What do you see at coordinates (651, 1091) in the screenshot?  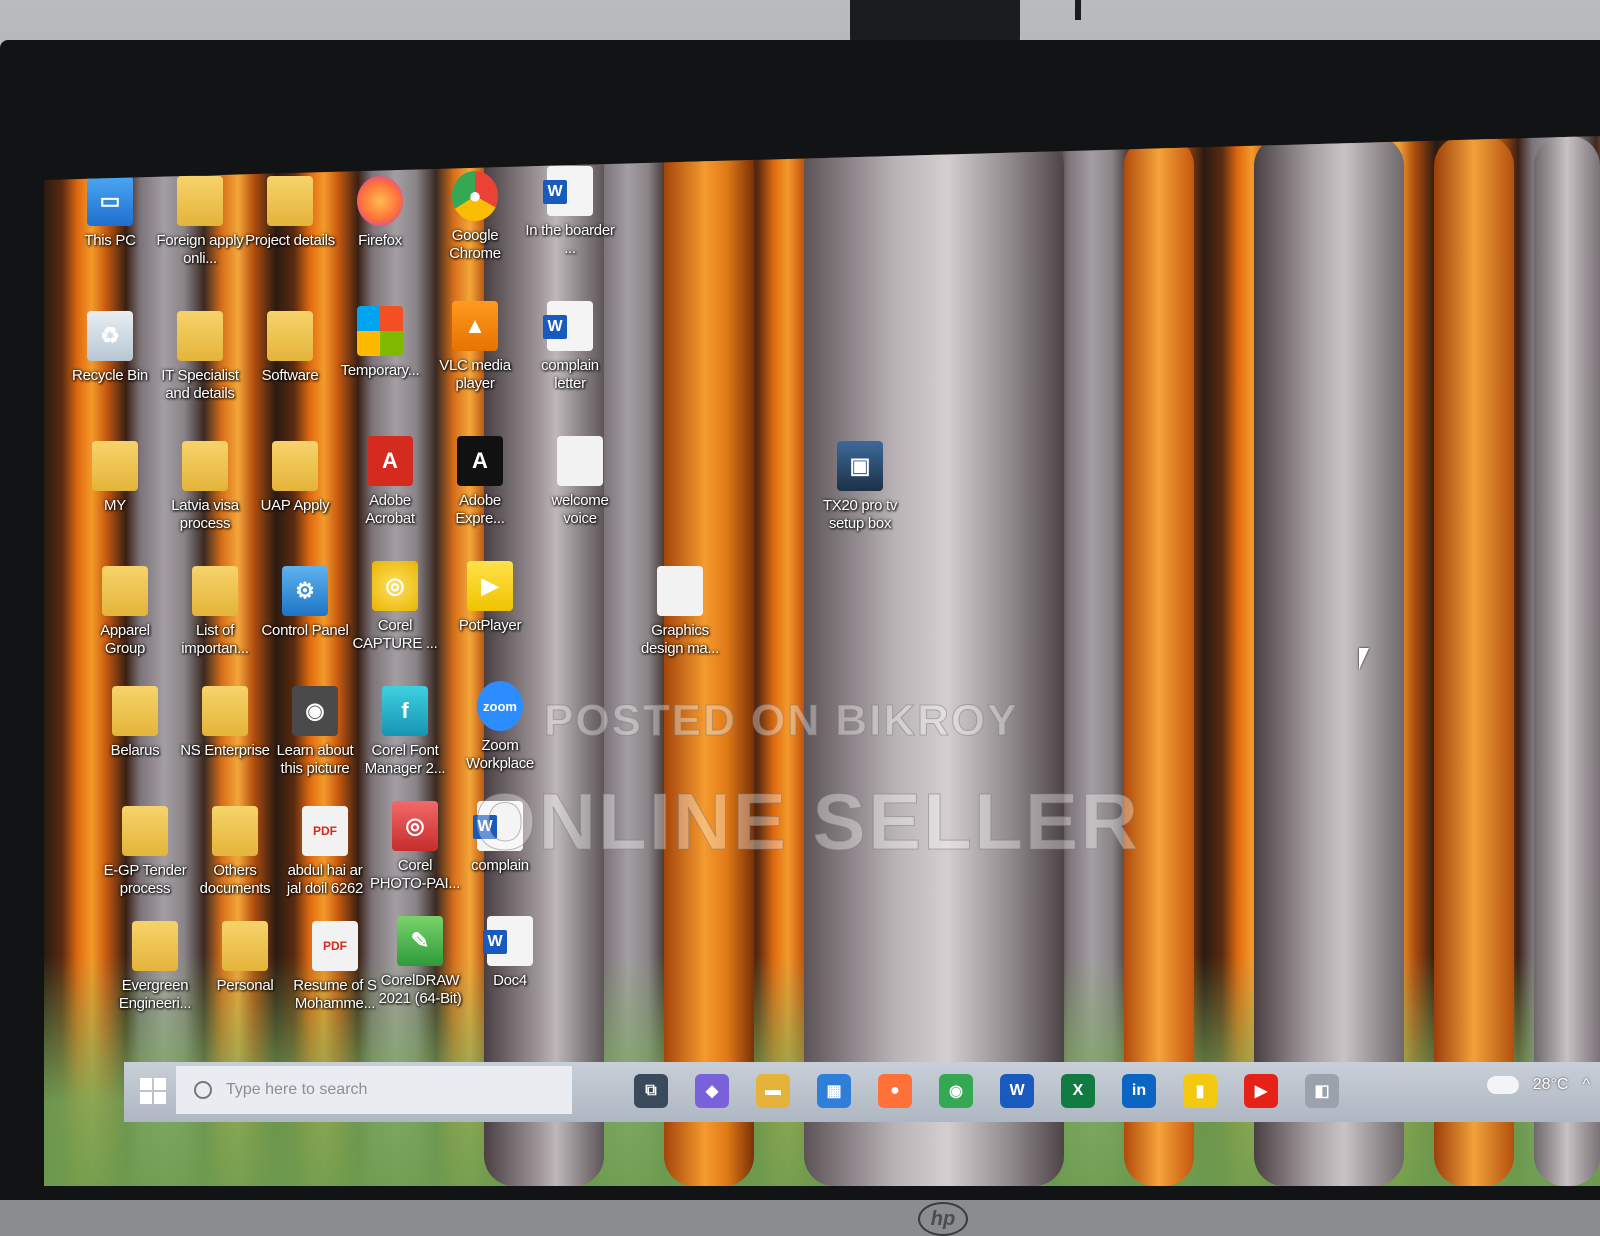 I see `task-view-icon: ⧉` at bounding box center [651, 1091].